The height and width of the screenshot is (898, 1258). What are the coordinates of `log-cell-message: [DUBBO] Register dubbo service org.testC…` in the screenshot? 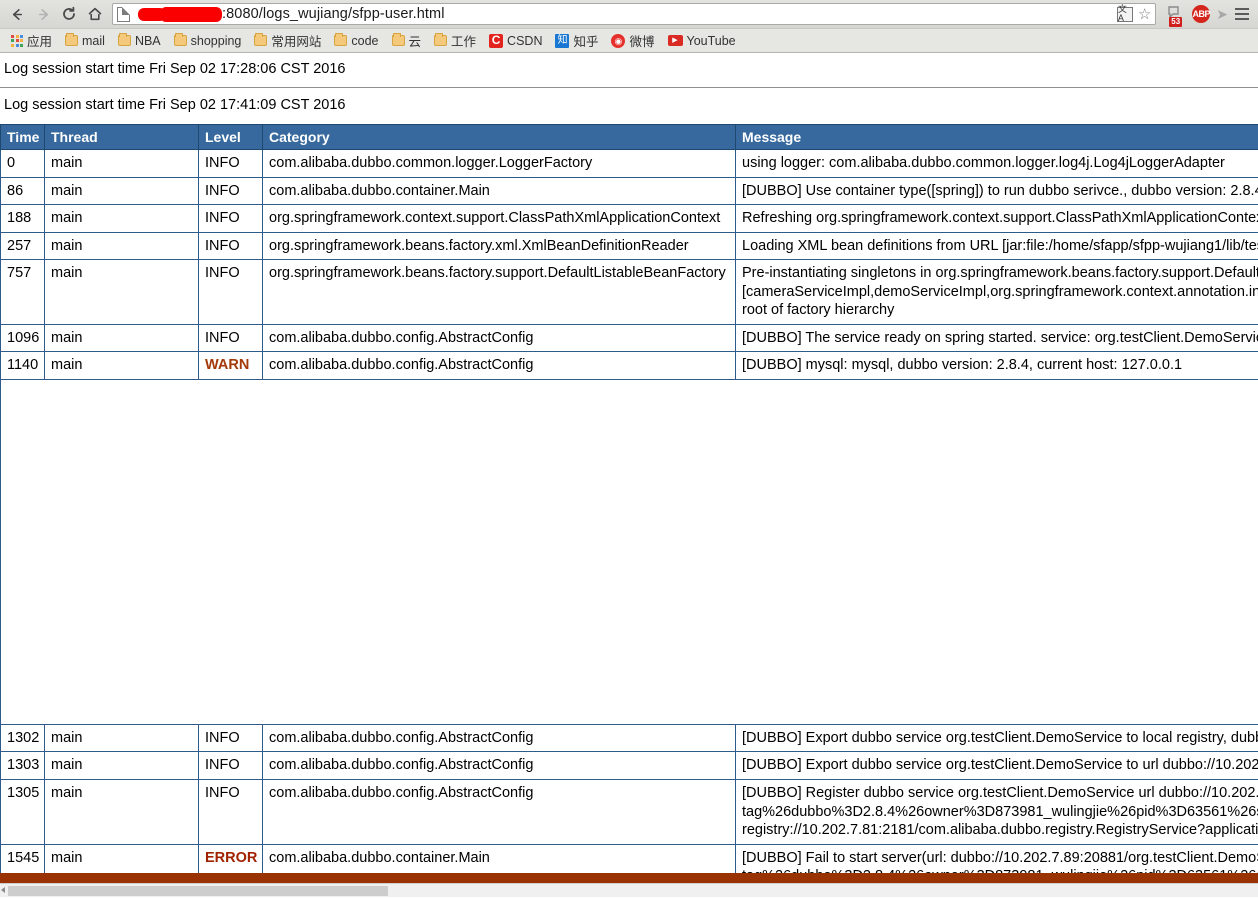 It's located at (996, 812).